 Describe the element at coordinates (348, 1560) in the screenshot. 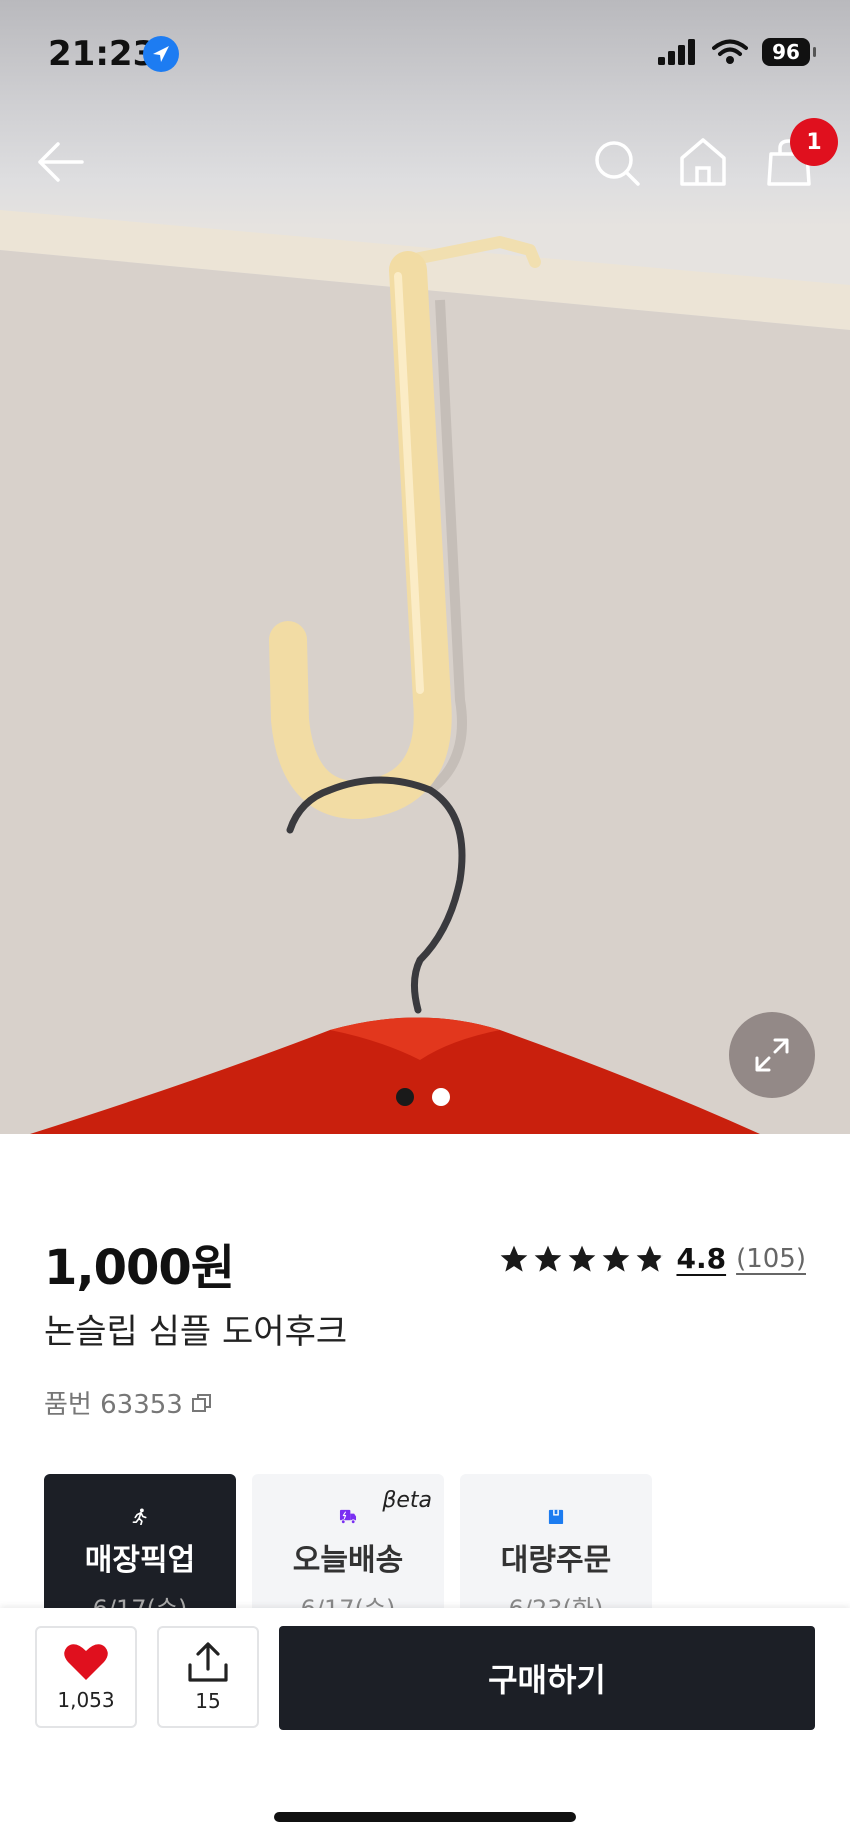

I see `same-day-delivery-label: 오늘배송` at that location.